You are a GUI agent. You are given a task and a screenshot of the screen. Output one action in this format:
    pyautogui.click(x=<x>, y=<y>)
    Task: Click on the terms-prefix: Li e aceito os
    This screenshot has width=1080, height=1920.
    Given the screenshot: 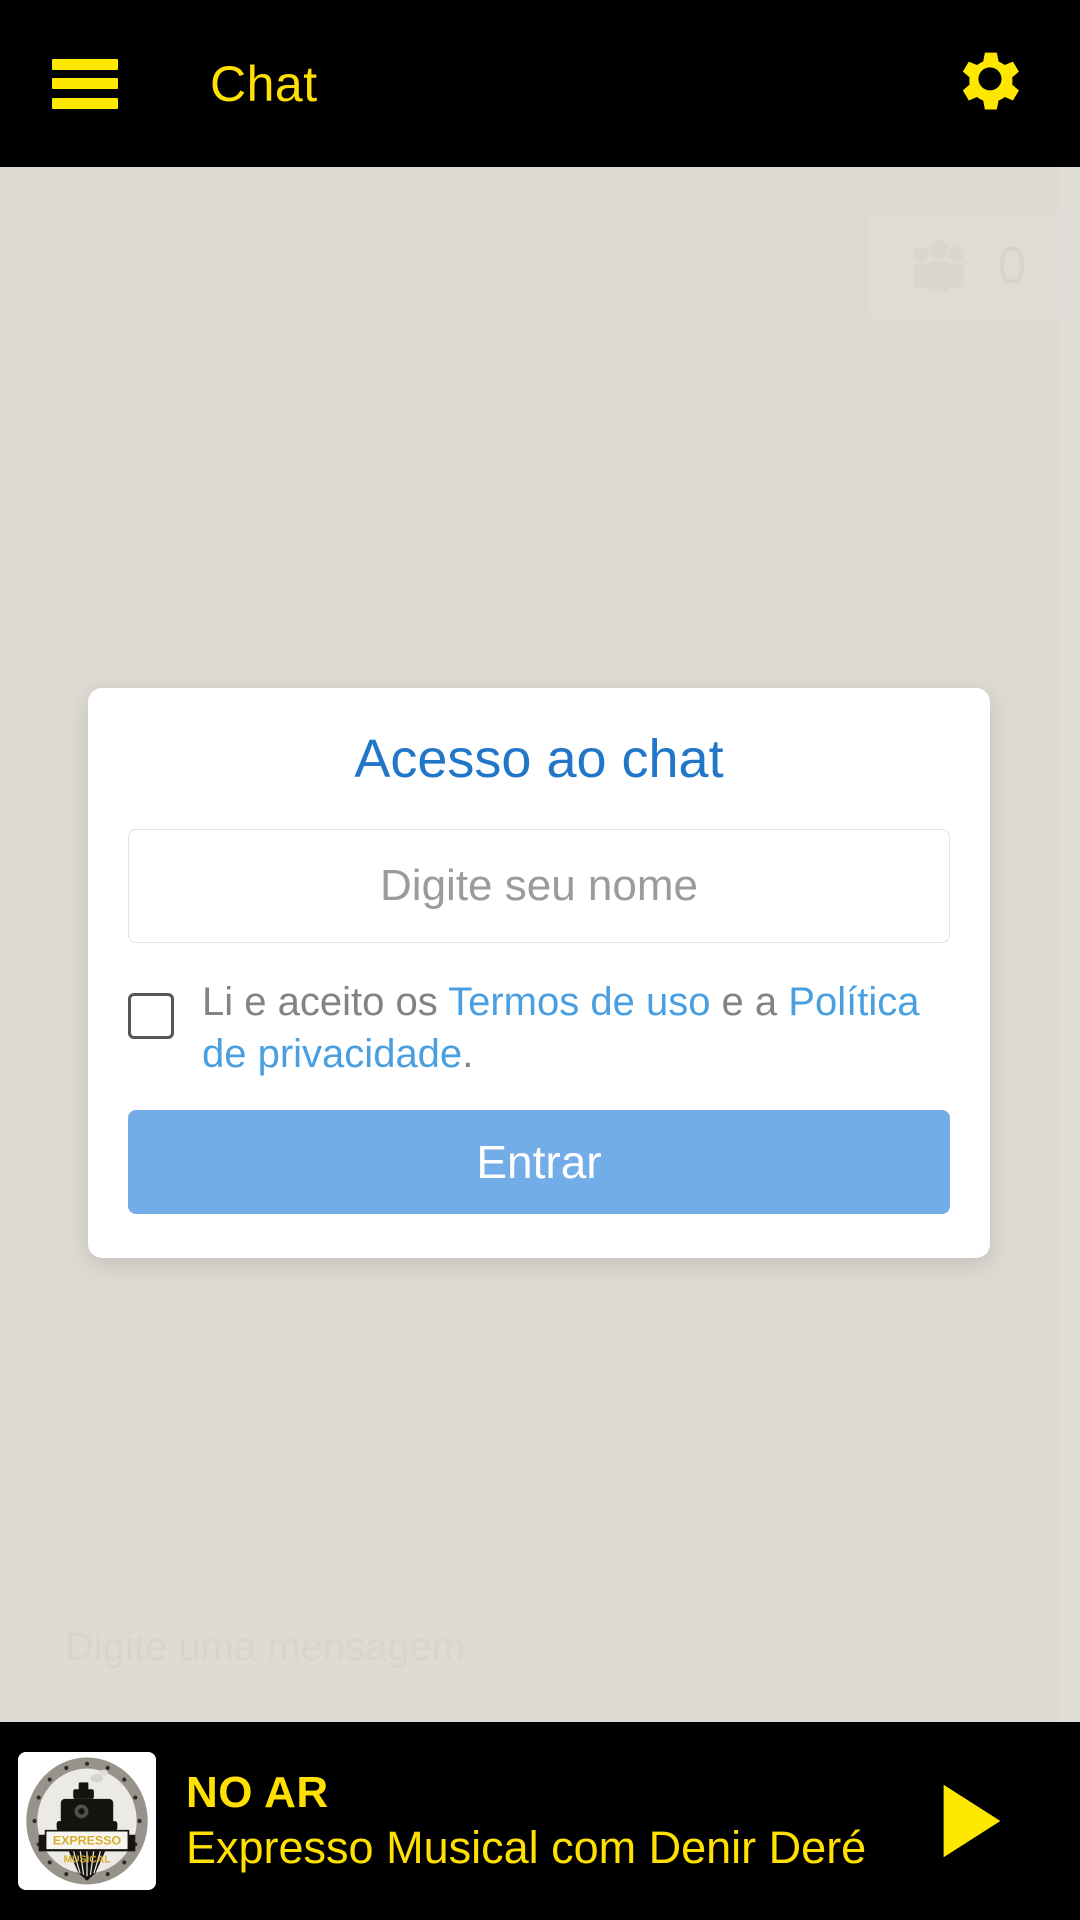 What is the action you would take?
    pyautogui.click(x=325, y=1002)
    